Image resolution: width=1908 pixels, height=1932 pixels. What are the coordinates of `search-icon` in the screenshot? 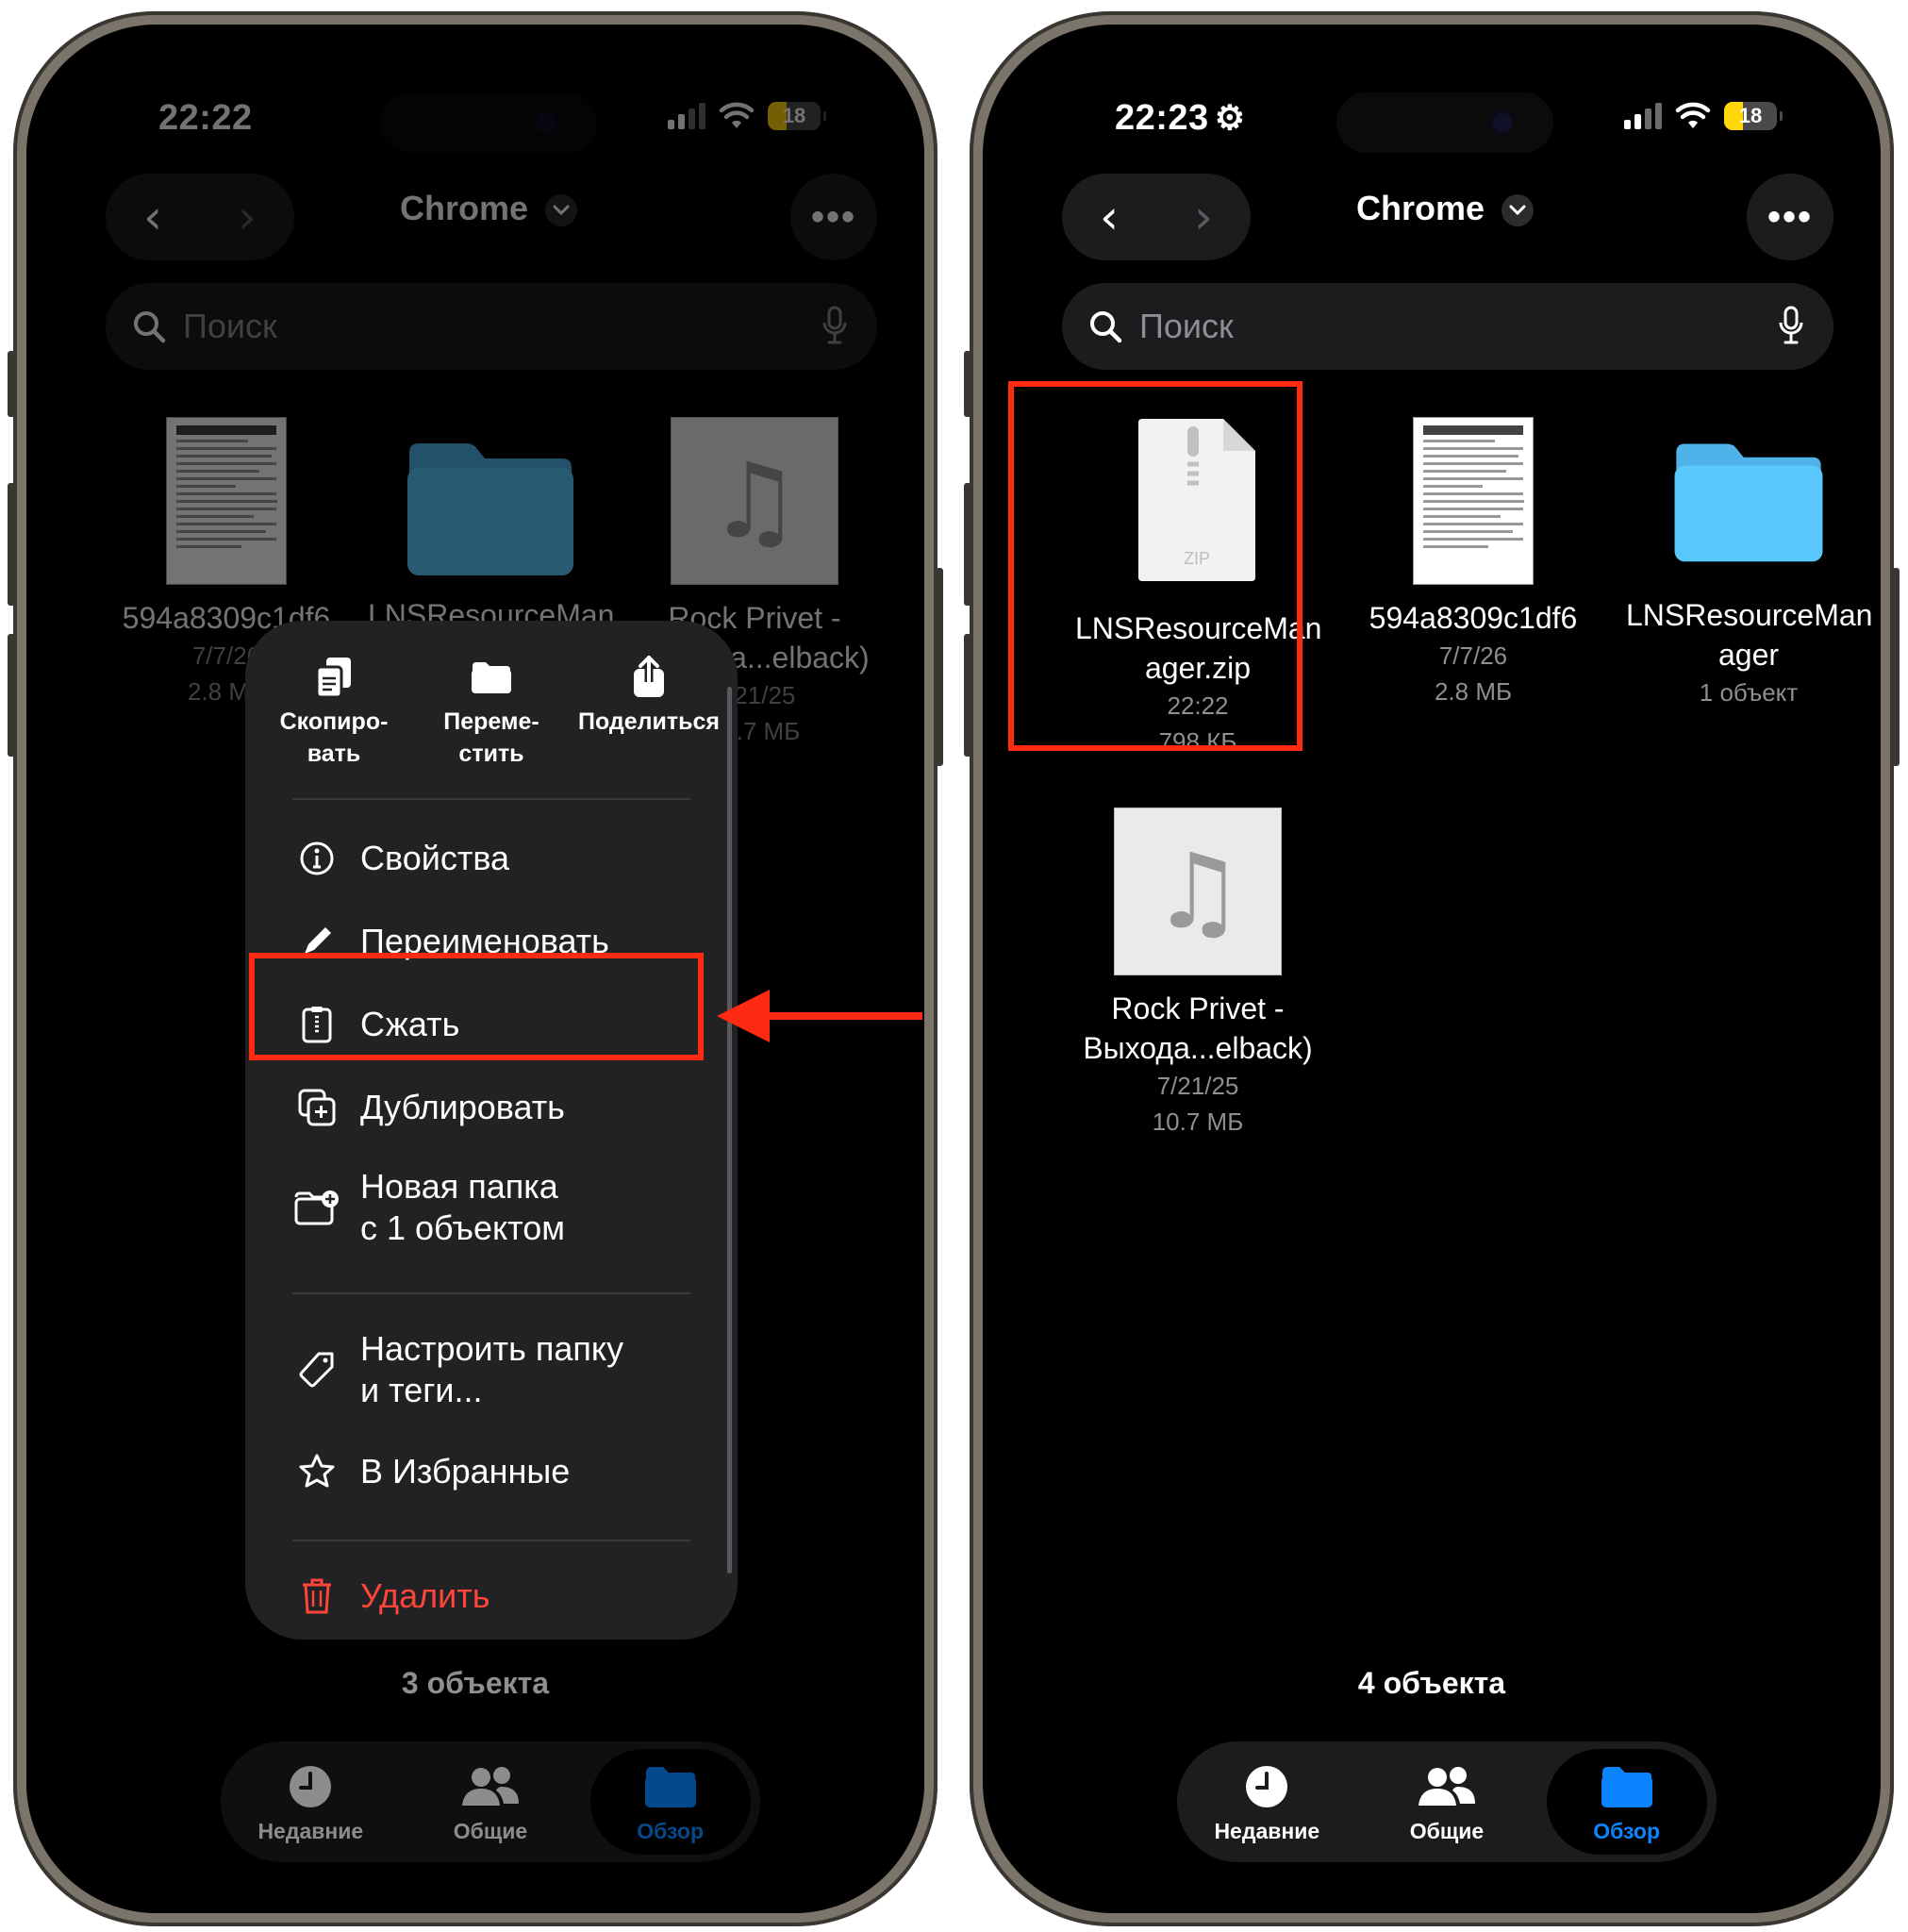 It's located at (1106, 327).